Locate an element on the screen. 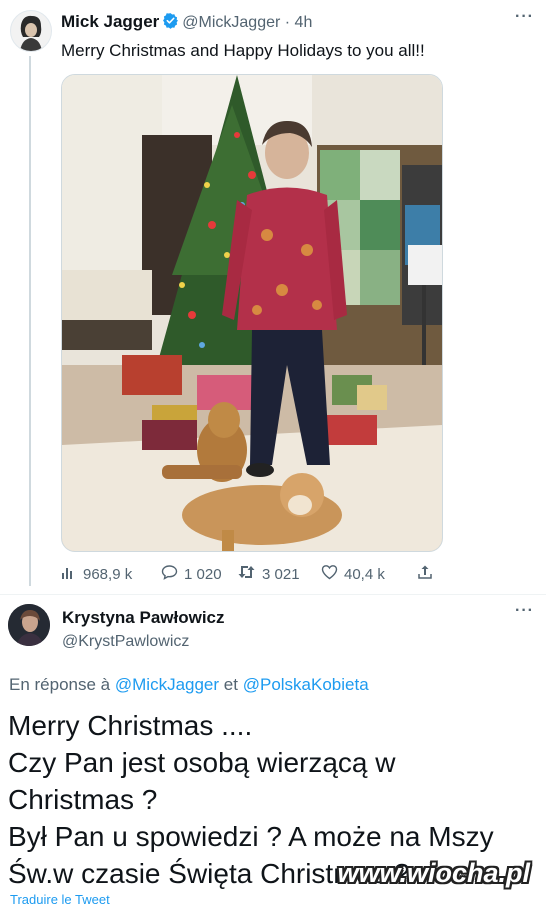  avatar-mick-jagger is located at coordinates (31, 31).